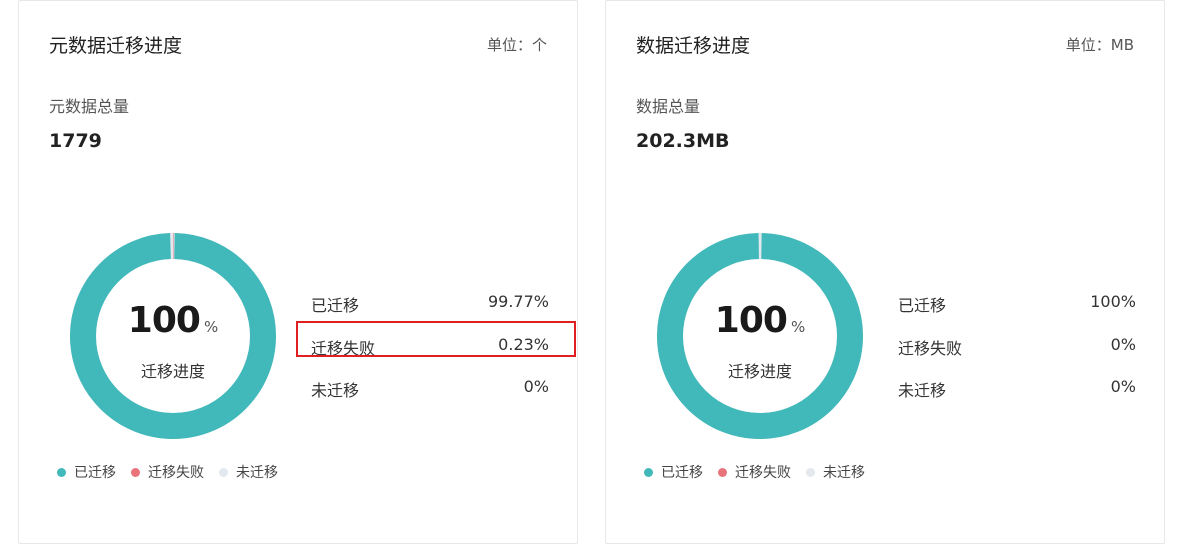  I want to click on stat-row-migrated: 已迁移 100%, so click(1017, 304).